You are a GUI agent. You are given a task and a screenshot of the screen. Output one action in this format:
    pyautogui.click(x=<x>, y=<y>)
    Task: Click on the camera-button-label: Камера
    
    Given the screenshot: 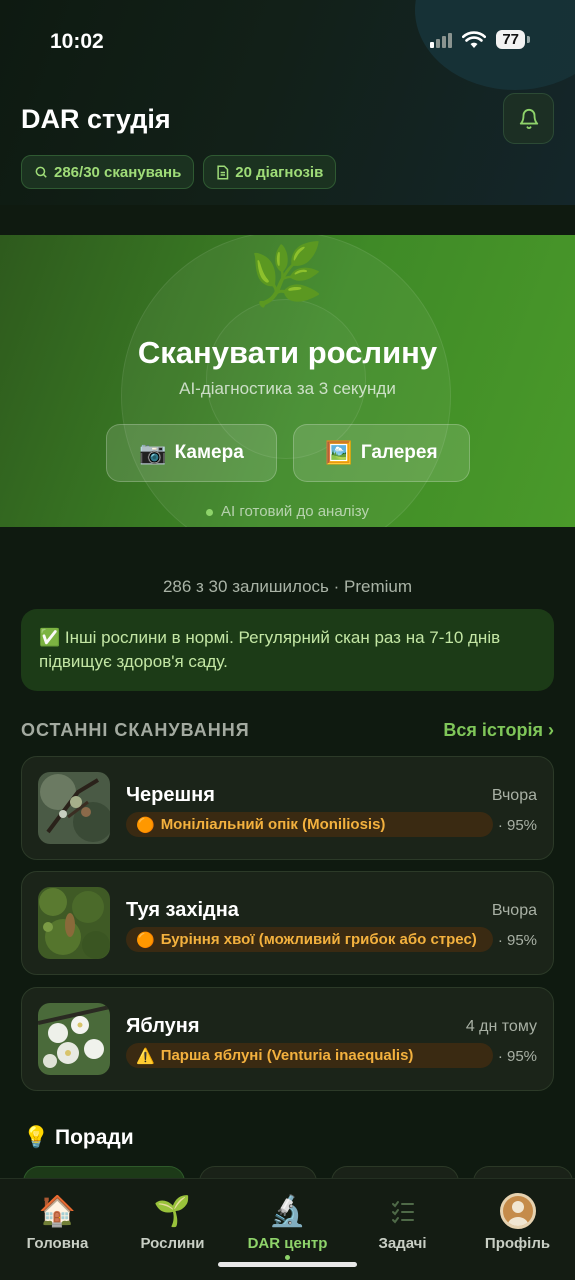 What is the action you would take?
    pyautogui.click(x=209, y=452)
    